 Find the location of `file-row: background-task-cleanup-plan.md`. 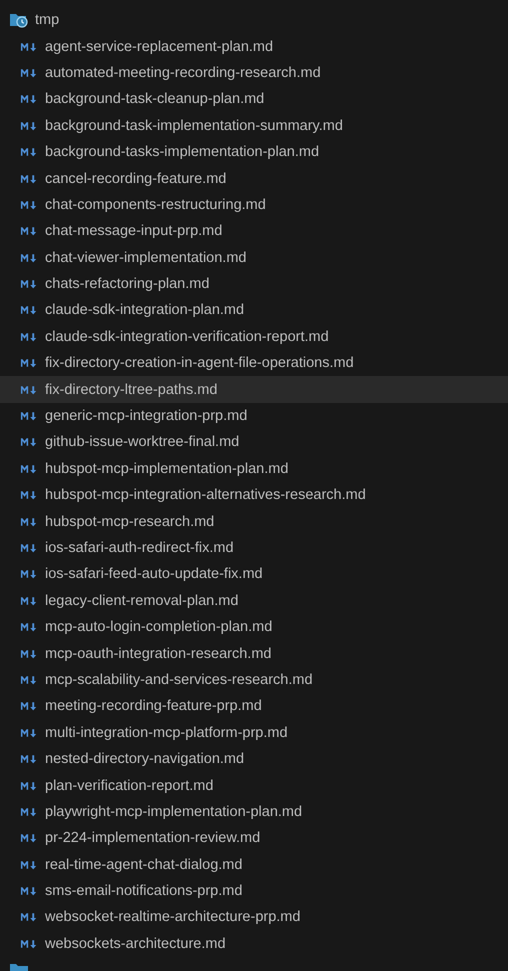

file-row: background-task-cleanup-plan.md is located at coordinates (254, 99).